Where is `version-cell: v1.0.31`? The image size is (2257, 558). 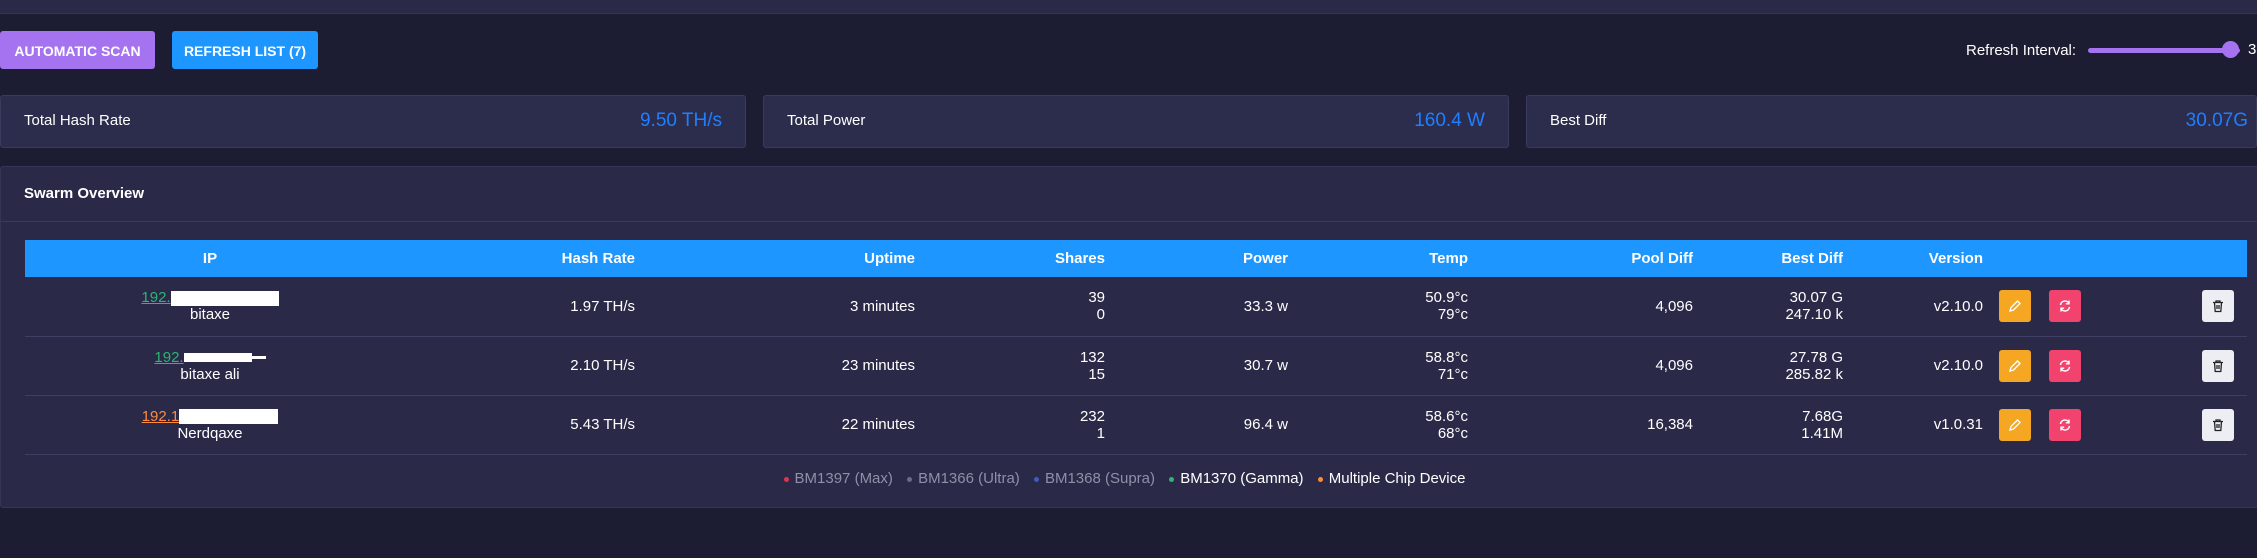
version-cell: v1.0.31 is located at coordinates (1958, 424).